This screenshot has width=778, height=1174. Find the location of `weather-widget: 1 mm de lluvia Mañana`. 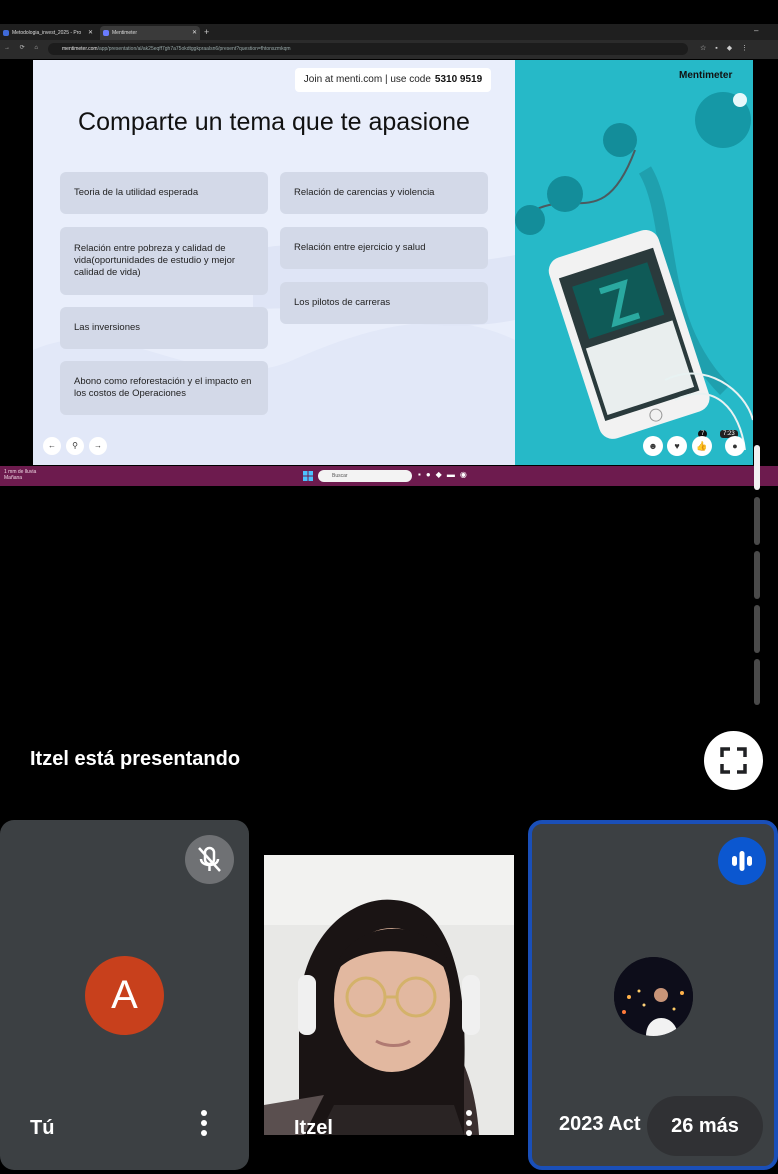

weather-widget: 1 mm de lluvia Mañana is located at coordinates (20, 475).